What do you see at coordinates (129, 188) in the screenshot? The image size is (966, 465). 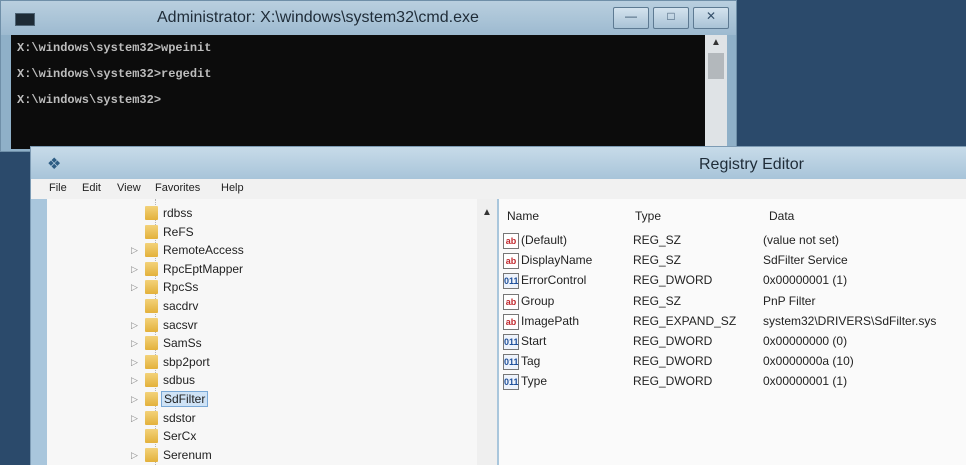 I see `menu-view: View` at bounding box center [129, 188].